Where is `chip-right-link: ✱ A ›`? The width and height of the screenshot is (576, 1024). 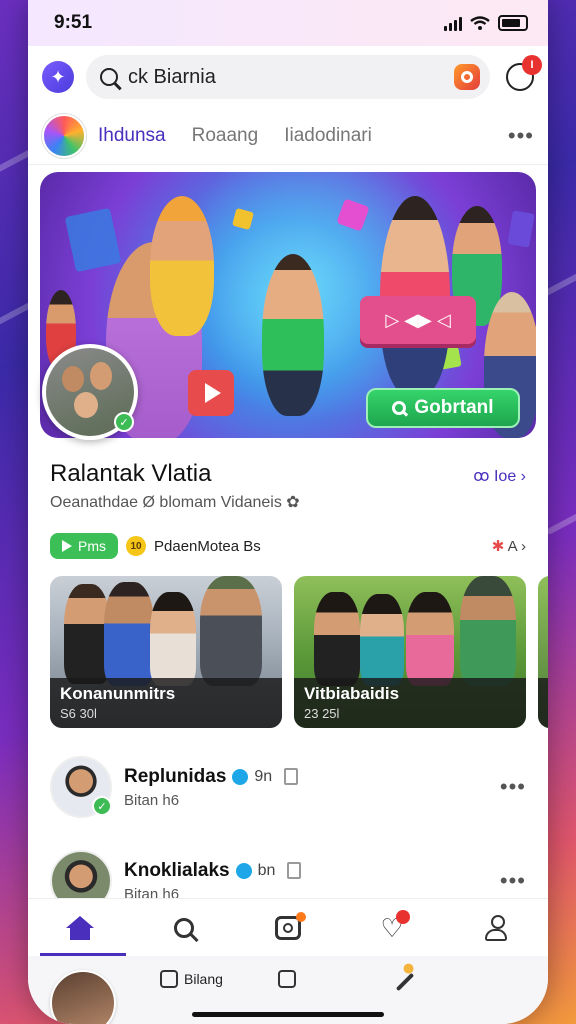 chip-right-link: ✱ A › is located at coordinates (509, 546).